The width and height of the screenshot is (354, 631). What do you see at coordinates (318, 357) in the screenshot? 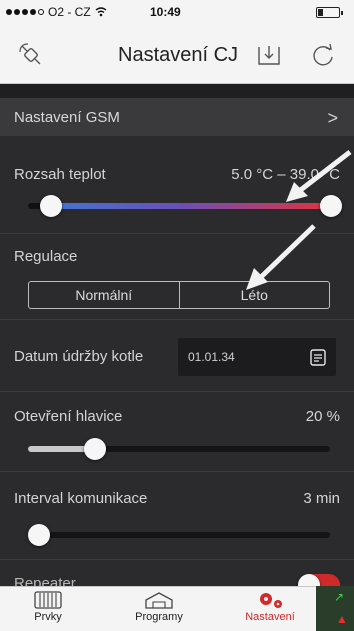
I see `calendar-icon` at bounding box center [318, 357].